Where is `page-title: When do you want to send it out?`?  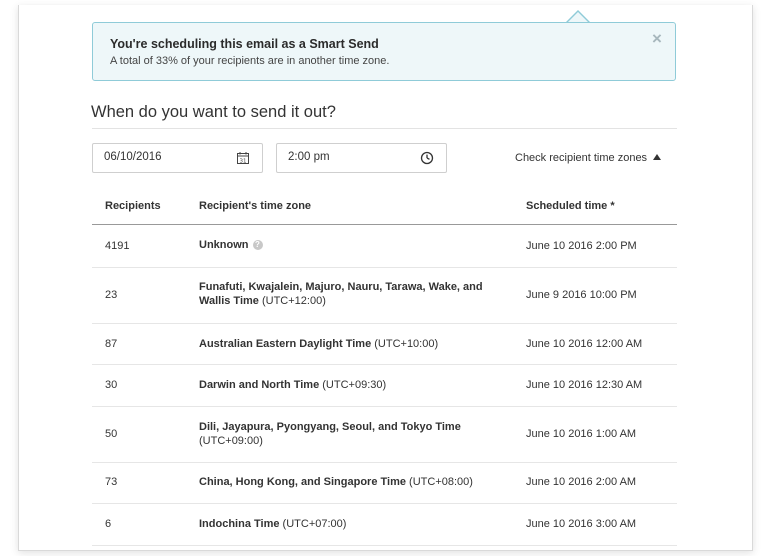 page-title: When do you want to send it out? is located at coordinates (213, 112).